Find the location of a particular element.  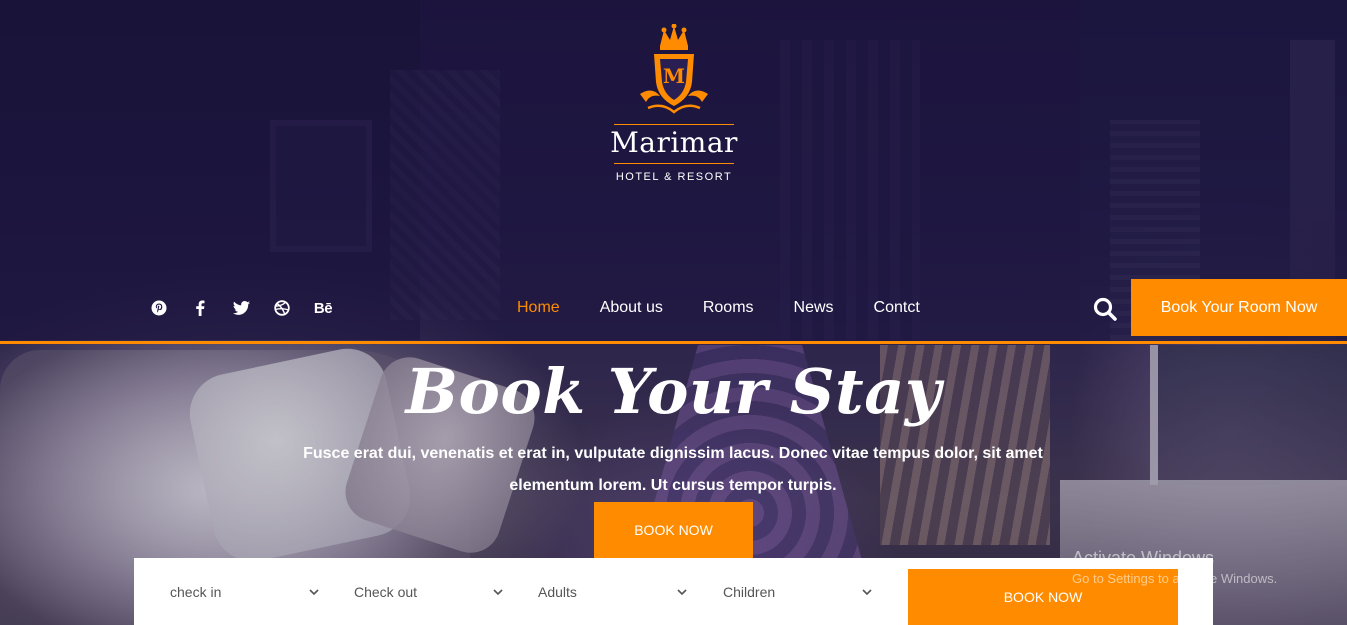

hero-title: Book Your Stay is located at coordinates (673, 391).